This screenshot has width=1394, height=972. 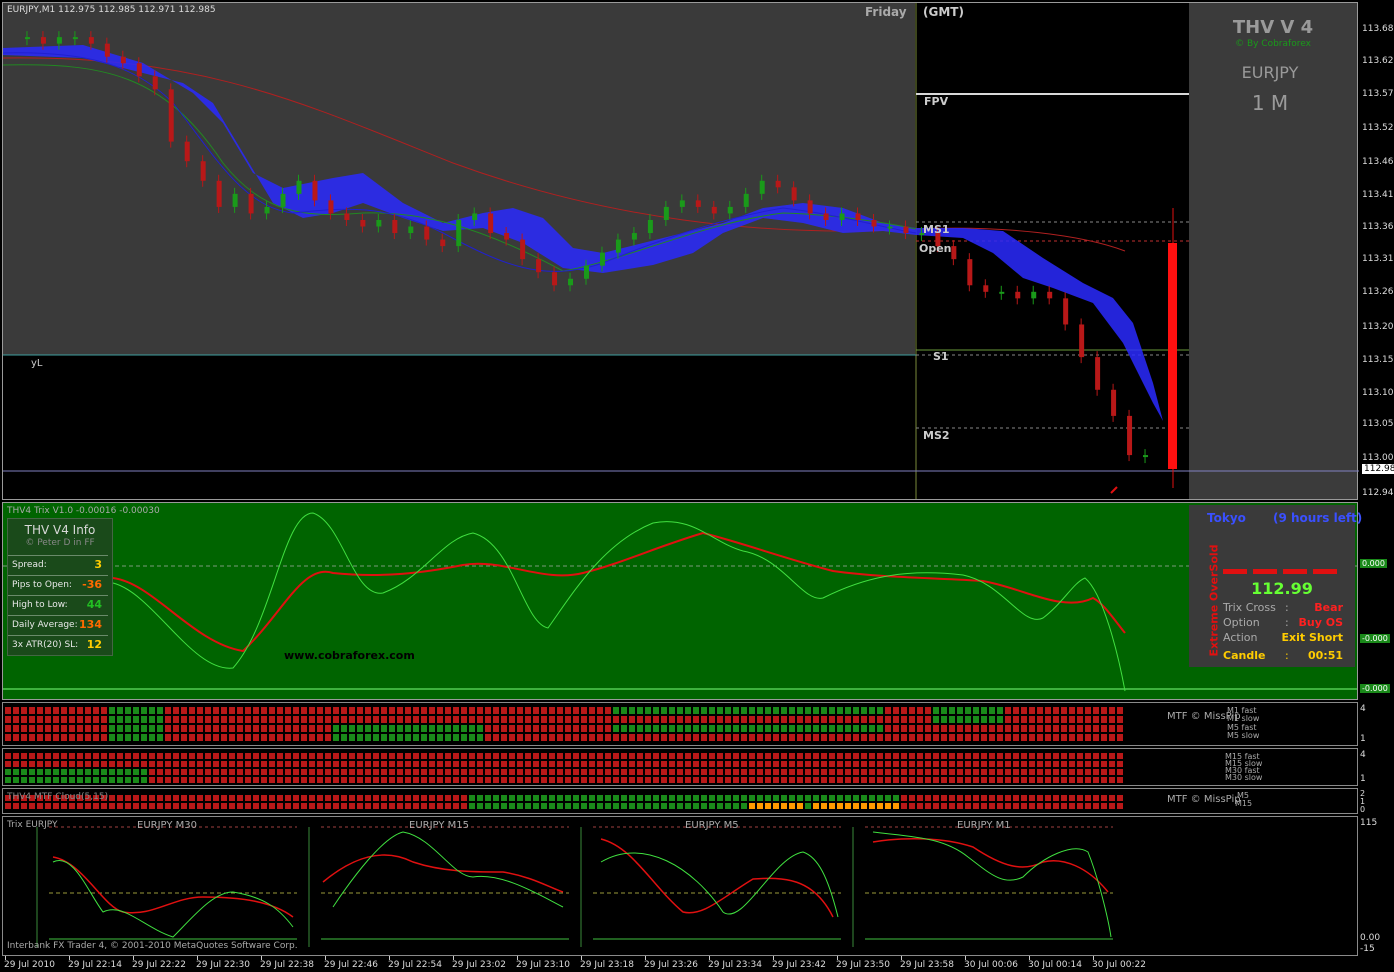 What do you see at coordinates (45, 625) in the screenshot?
I see `info-key: Daily Average:` at bounding box center [45, 625].